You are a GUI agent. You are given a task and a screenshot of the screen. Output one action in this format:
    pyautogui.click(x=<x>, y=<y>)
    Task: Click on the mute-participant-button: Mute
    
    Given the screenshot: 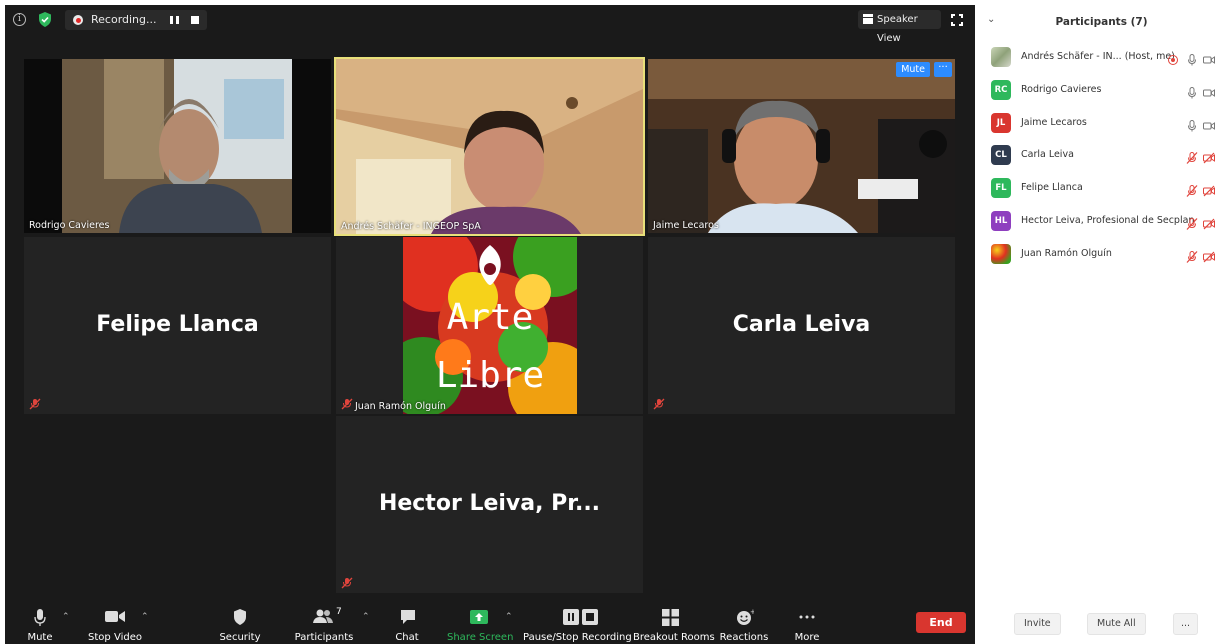 What is the action you would take?
    pyautogui.click(x=913, y=69)
    